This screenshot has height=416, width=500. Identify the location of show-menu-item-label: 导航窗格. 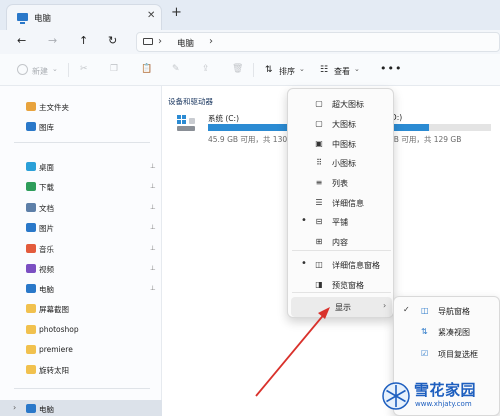
(454, 311).